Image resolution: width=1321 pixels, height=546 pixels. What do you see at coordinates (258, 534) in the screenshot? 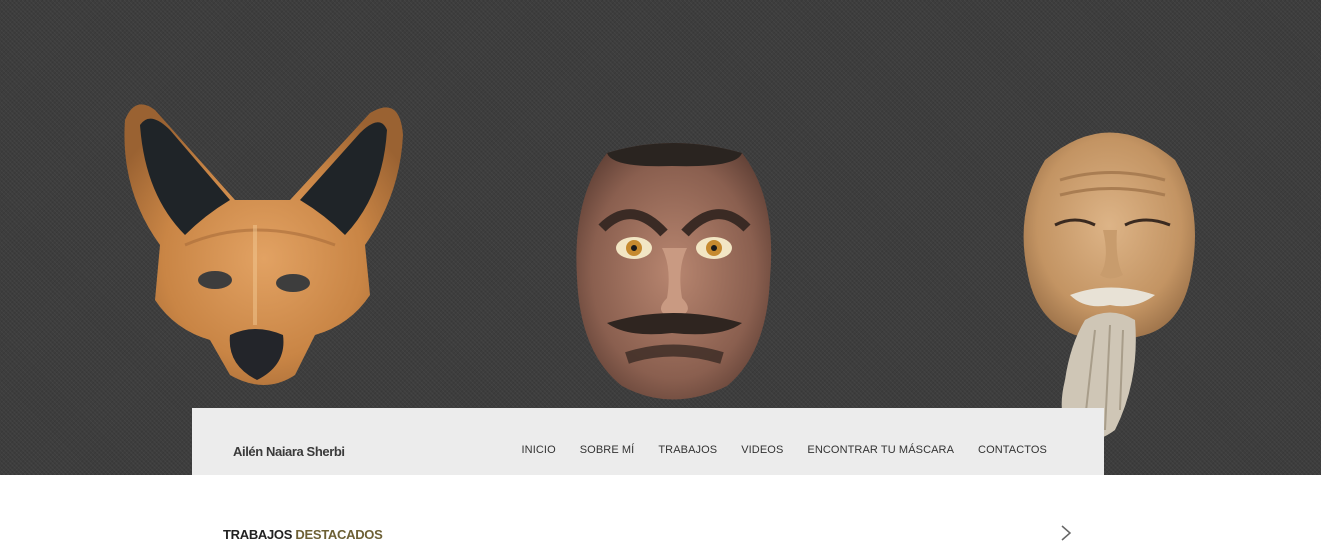
I see `featured-title-part1: TRABAJOS` at bounding box center [258, 534].